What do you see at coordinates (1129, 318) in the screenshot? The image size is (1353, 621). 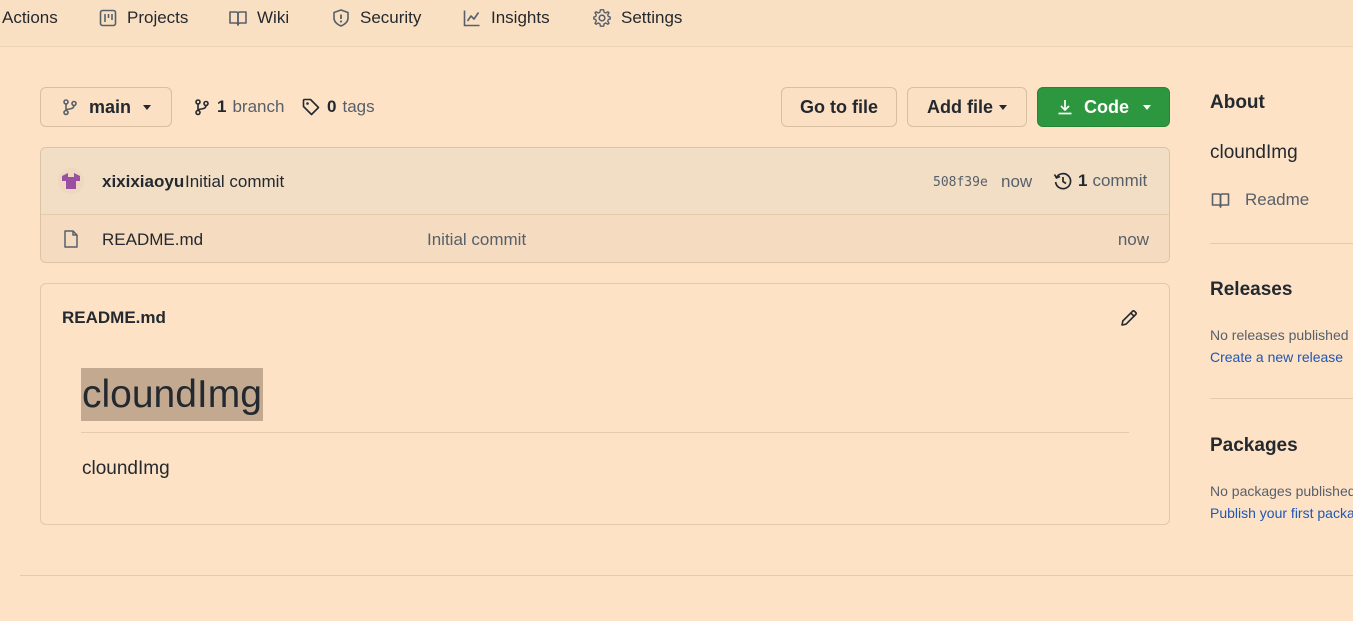 I see `pencil-icon` at bounding box center [1129, 318].